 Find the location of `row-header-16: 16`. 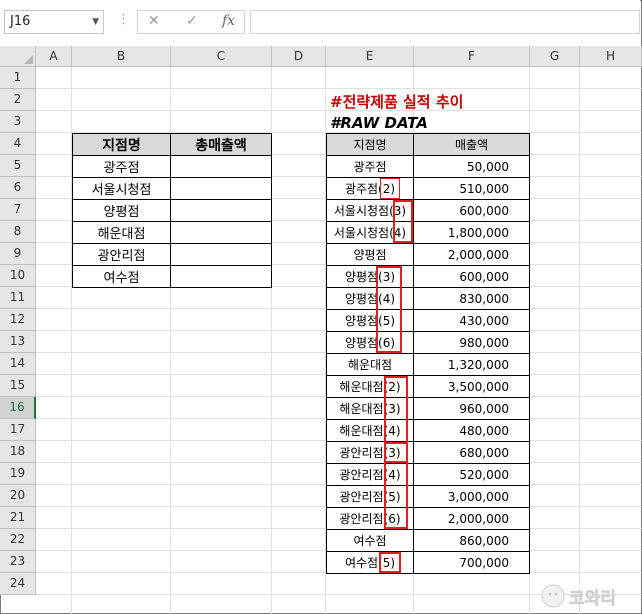

row-header-16: 16 is located at coordinates (18, 408).